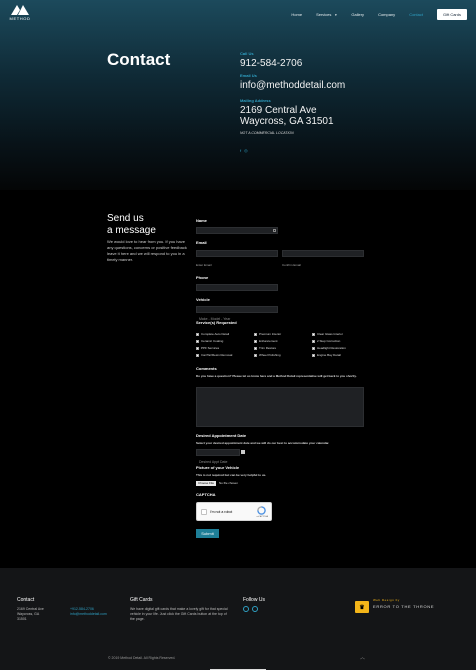 This screenshot has width=476, height=670. Describe the element at coordinates (329, 341) in the screenshot. I see `service-label: 2 Step Correction` at that location.